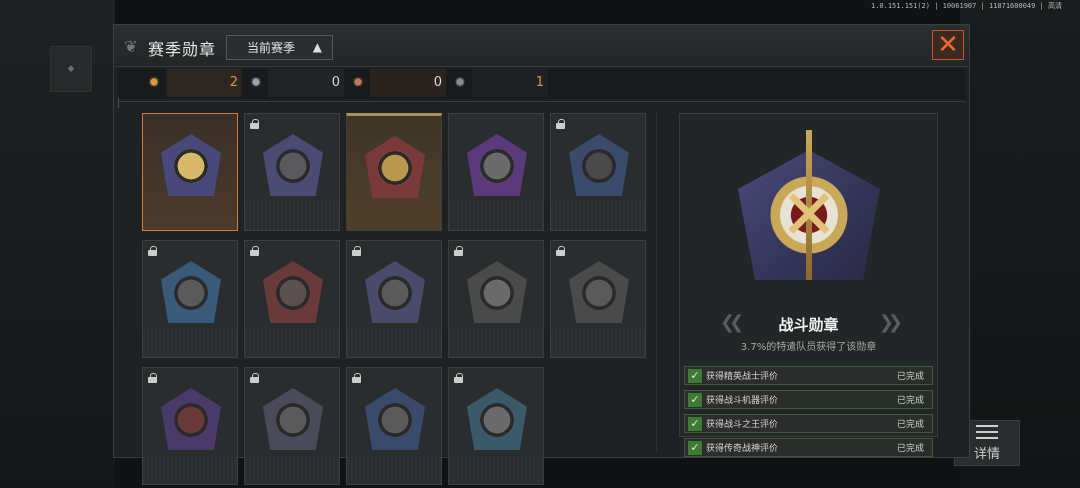 The height and width of the screenshot is (488, 1080). I want to click on medal-cell-medal-combat, so click(190, 172).